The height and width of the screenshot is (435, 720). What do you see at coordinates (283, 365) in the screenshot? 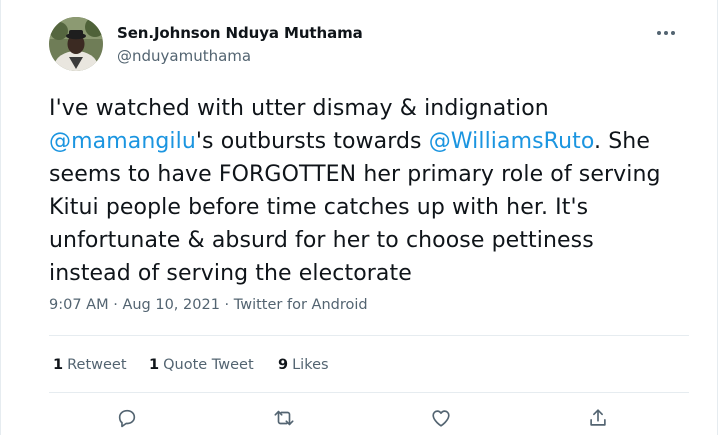
I see `likes-count: 9` at bounding box center [283, 365].